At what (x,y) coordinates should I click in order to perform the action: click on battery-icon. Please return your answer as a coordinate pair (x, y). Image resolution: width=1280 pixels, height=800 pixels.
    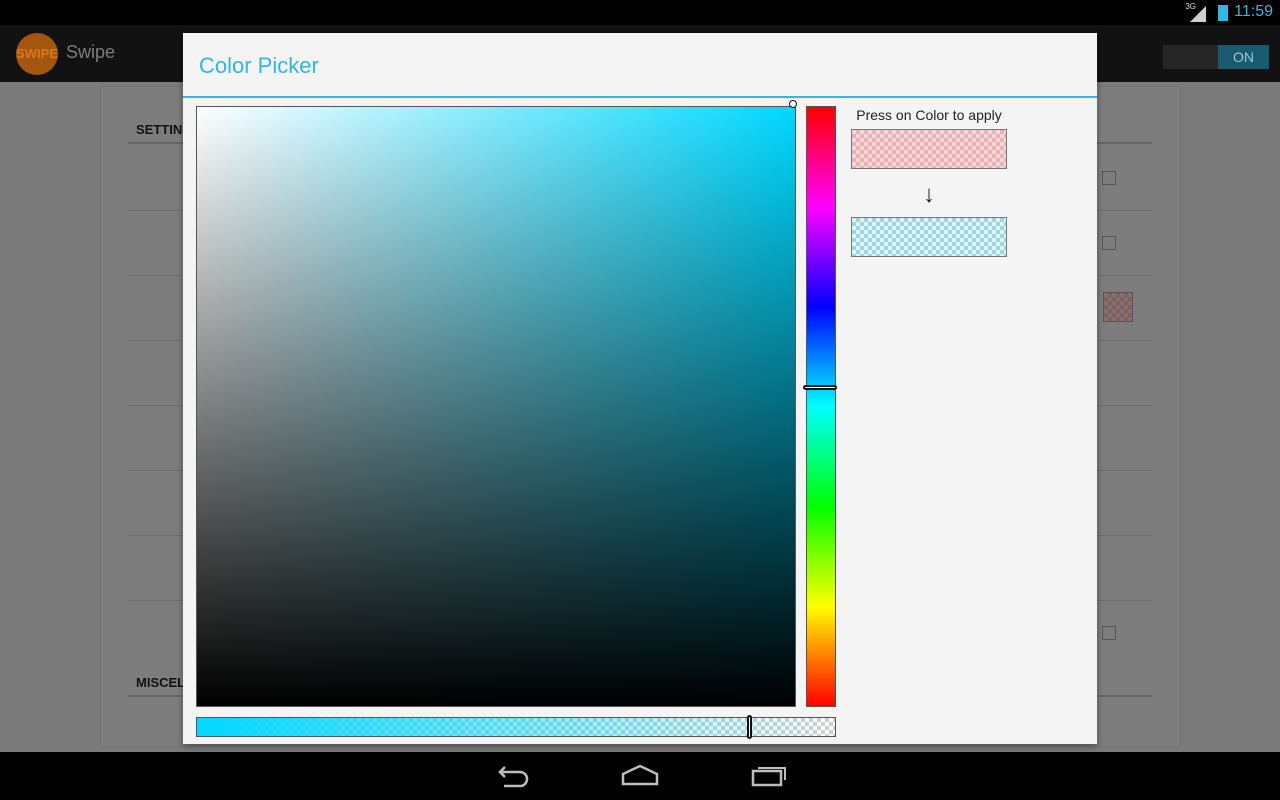
    Looking at the image, I should click on (1223, 13).